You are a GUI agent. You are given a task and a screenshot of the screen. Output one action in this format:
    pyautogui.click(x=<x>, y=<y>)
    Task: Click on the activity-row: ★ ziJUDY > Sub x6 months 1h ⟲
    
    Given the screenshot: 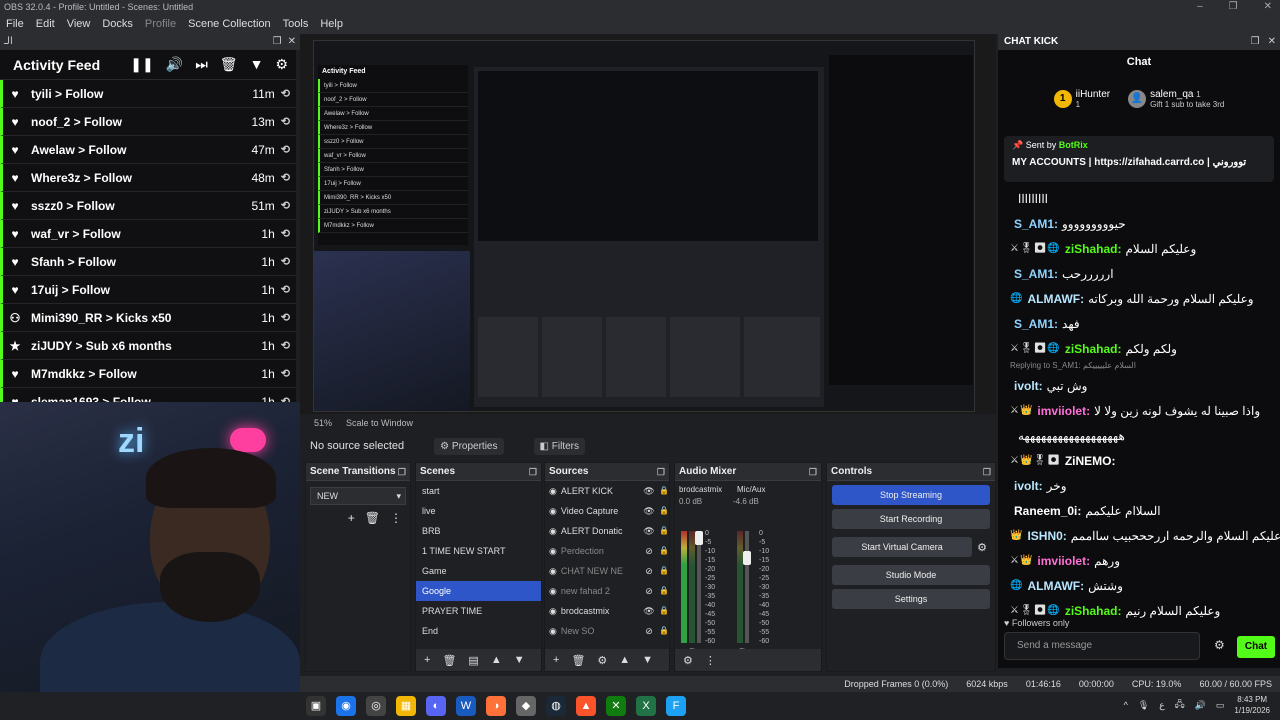 What is the action you would take?
    pyautogui.click(x=148, y=346)
    